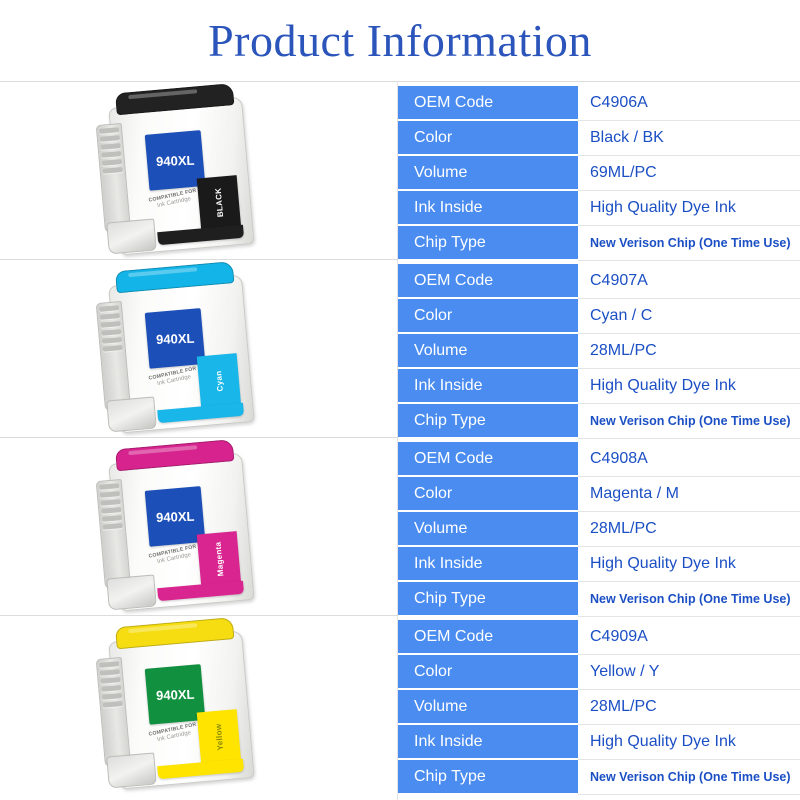 This screenshot has height=800, width=800. I want to click on cartridge-color-swatch: Yellow, so click(219, 737).